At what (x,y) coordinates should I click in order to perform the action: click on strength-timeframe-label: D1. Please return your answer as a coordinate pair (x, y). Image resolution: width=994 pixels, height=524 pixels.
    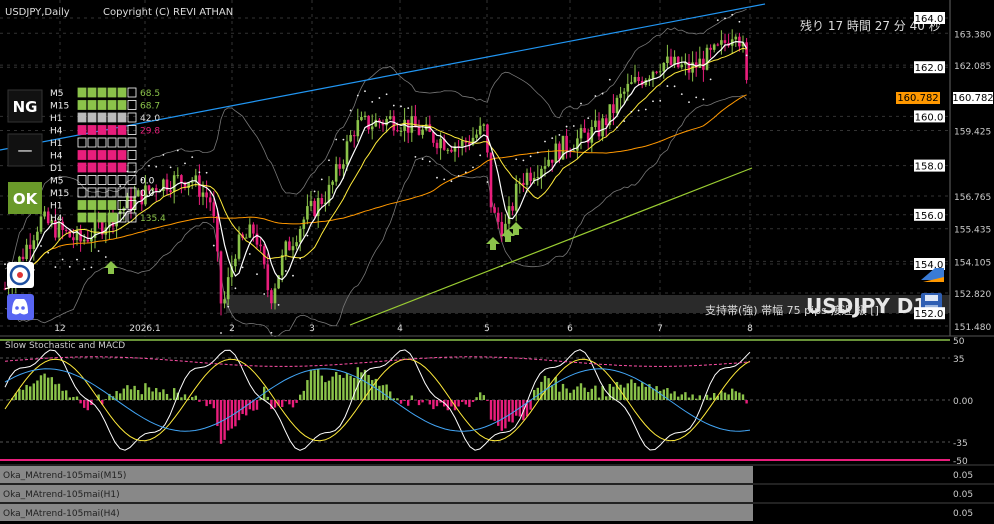
    Looking at the image, I should click on (56, 169).